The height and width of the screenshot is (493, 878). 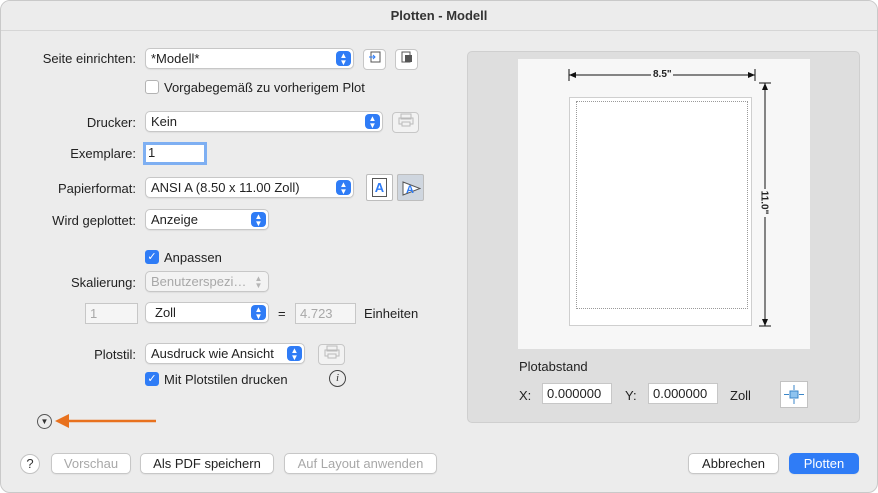 I want to click on scale-preset-select: Benutzerspezi… ▲ ▼, so click(x=207, y=281).